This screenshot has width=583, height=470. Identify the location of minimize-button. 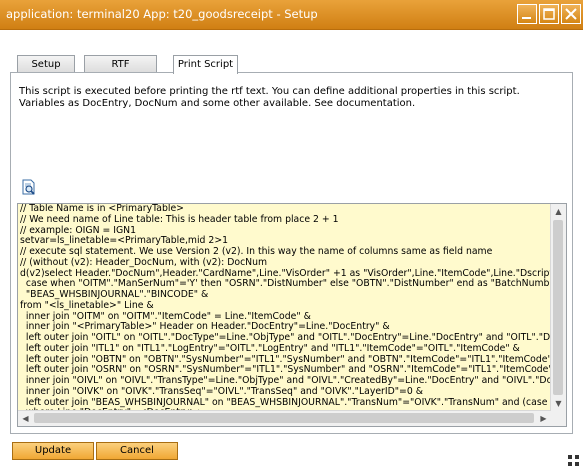
(527, 14).